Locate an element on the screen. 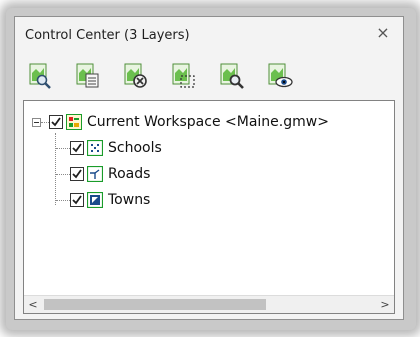 The width and height of the screenshot is (420, 337). point-layer-icon is located at coordinates (95, 148).